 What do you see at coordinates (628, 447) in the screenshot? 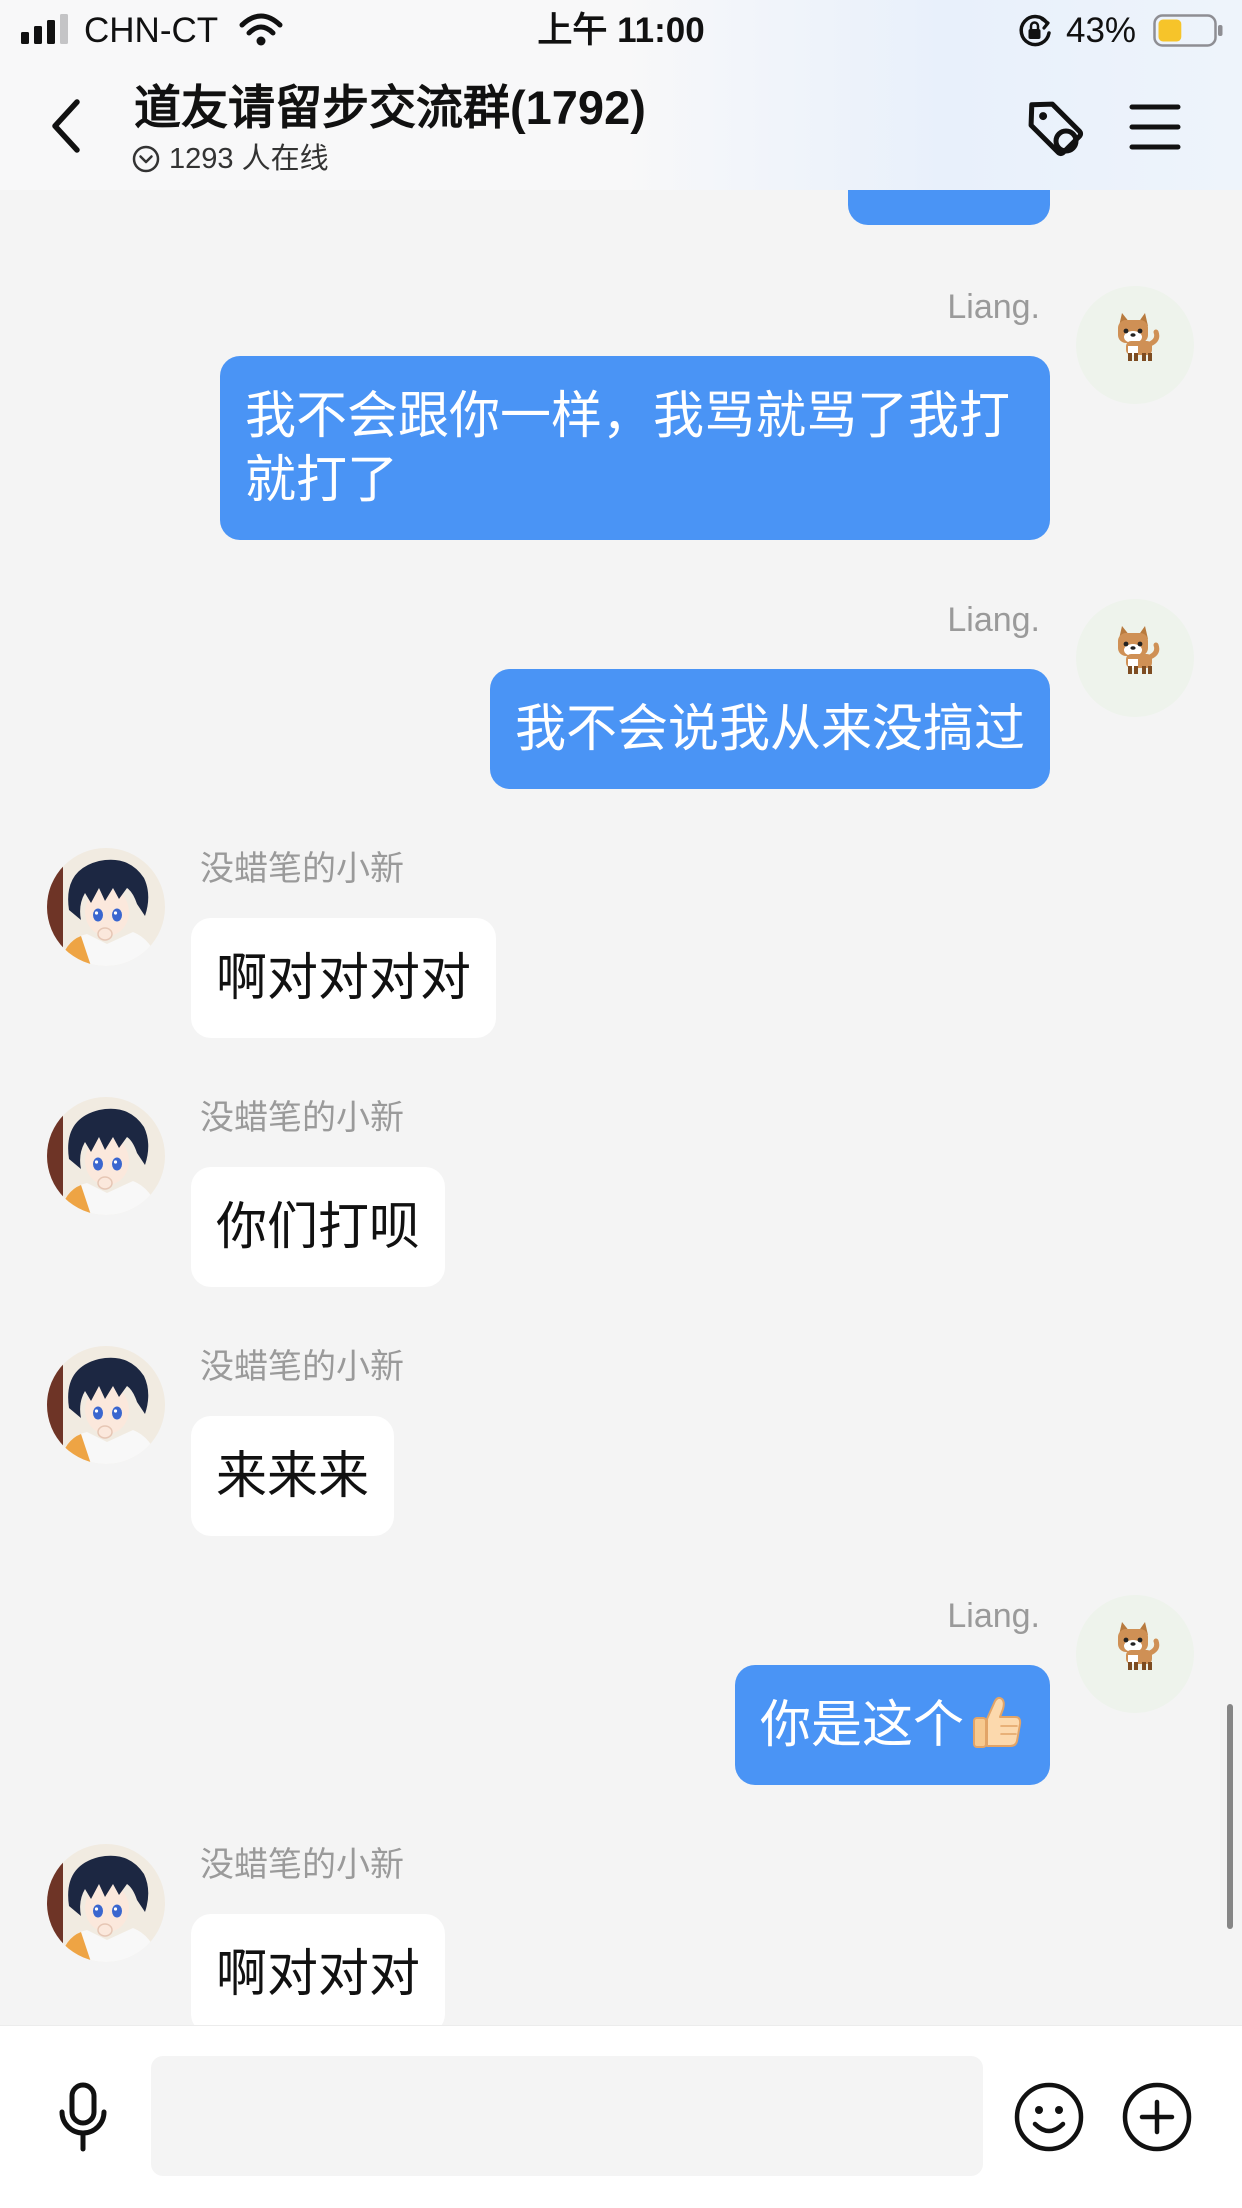
I see `message-text: 我不会跟你一样，我骂就骂了我打就打了` at bounding box center [628, 447].